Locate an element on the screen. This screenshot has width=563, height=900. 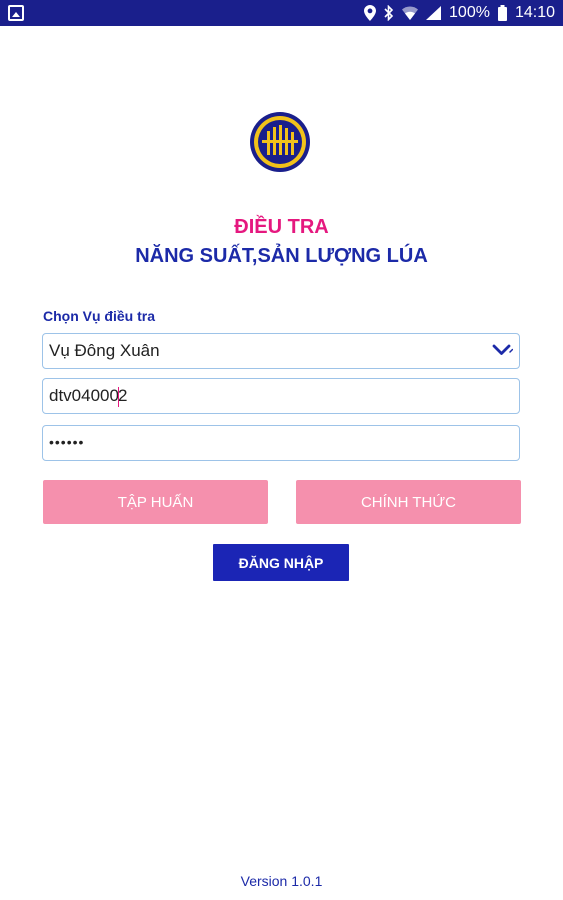
password-field: •••••• is located at coordinates (281, 443).